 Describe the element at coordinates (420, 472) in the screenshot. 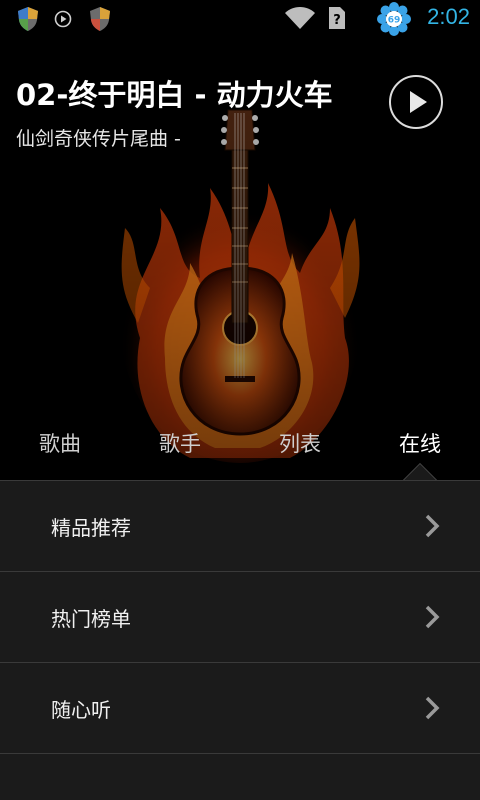

I see `active-tab-indicator` at that location.